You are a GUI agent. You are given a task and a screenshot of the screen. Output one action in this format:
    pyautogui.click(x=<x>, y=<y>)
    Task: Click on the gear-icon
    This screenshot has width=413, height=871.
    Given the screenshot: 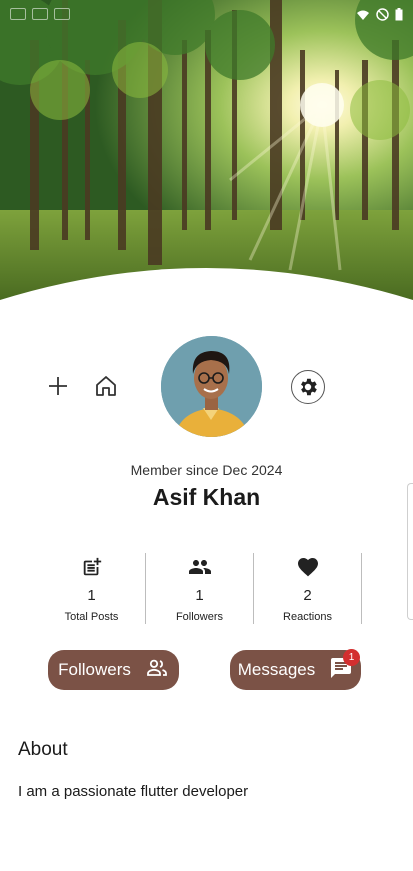 What is the action you would take?
    pyautogui.click(x=309, y=387)
    